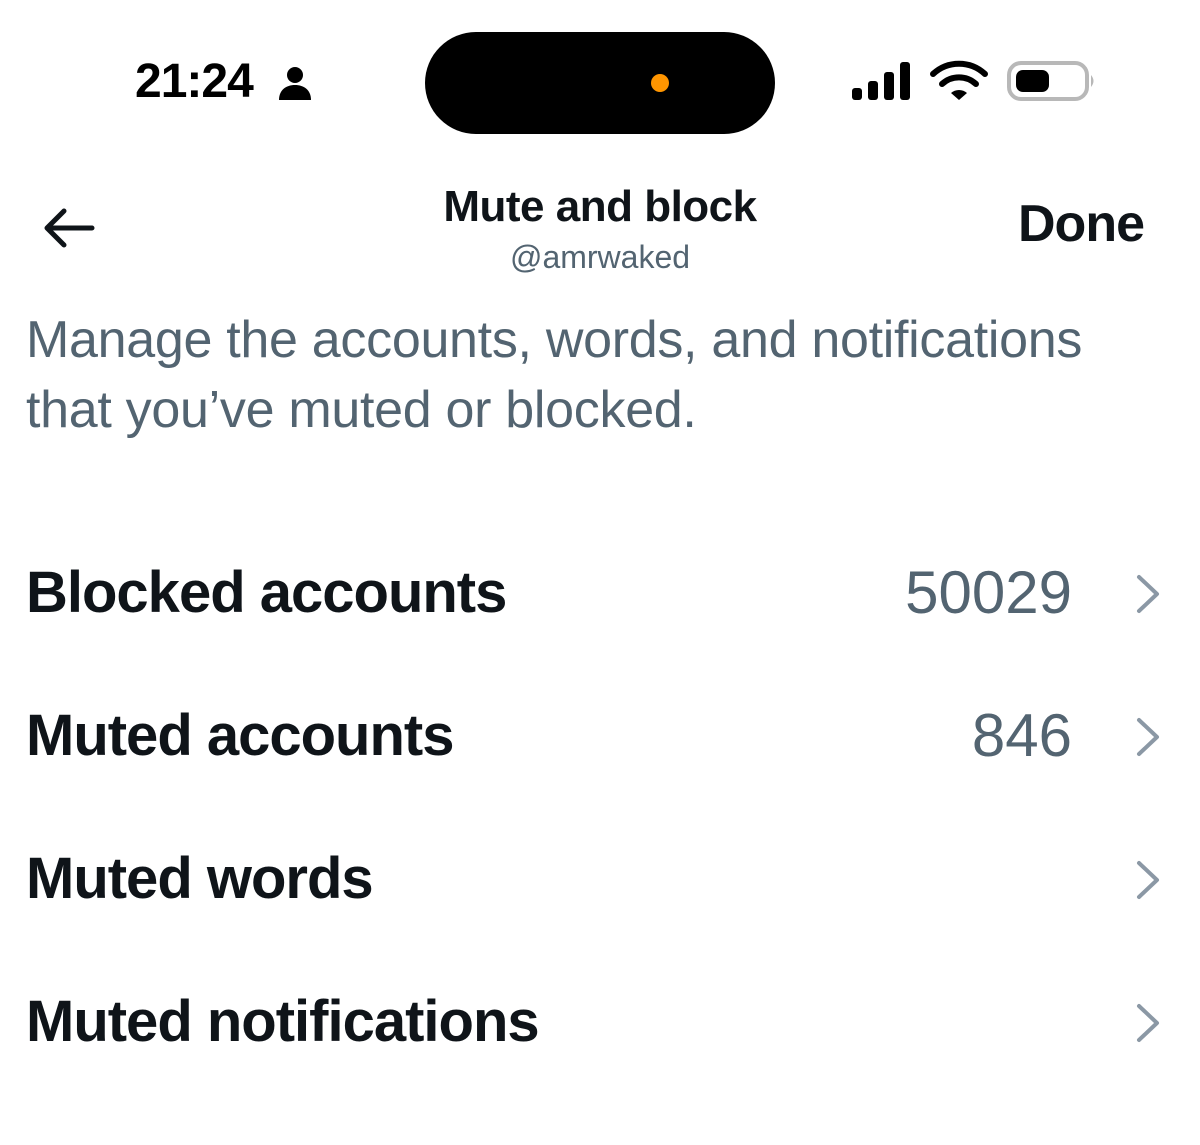 The height and width of the screenshot is (1145, 1200). What do you see at coordinates (200, 878) in the screenshot?
I see `row-label: Muted words` at bounding box center [200, 878].